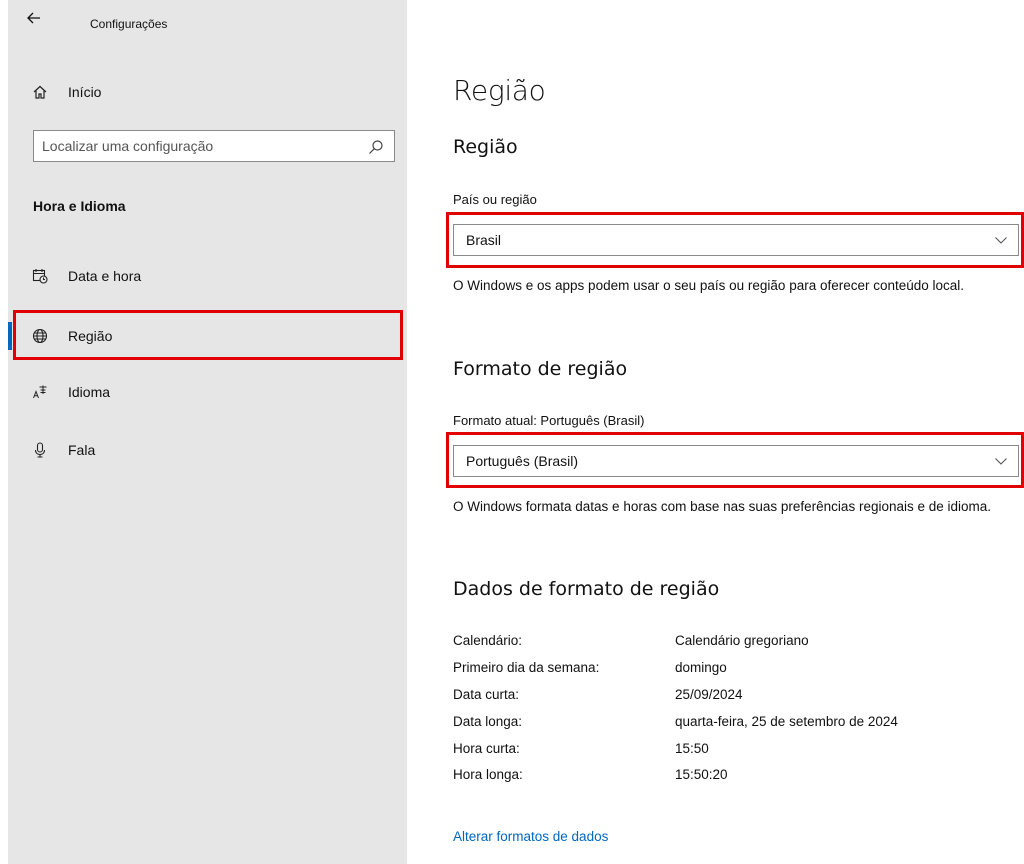 Image resolution: width=1024 pixels, height=864 pixels. What do you see at coordinates (692, 748) in the screenshot?
I see `format-data-value: 15:50` at bounding box center [692, 748].